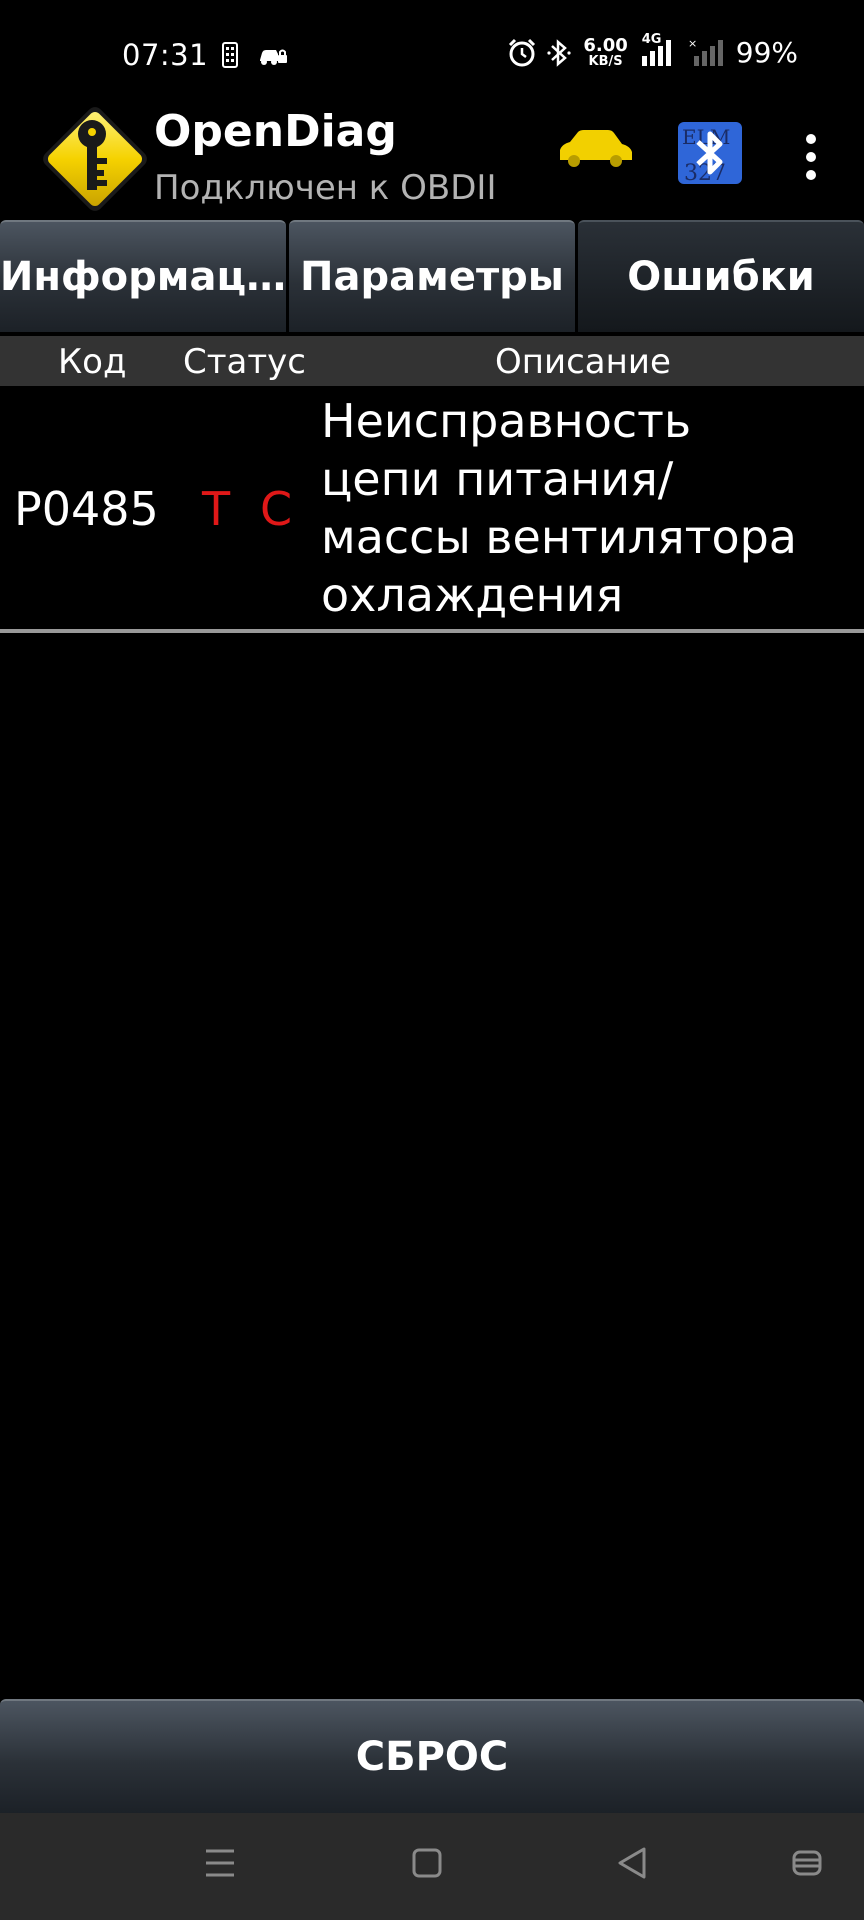 The width and height of the screenshot is (864, 1920). What do you see at coordinates (583, 362) in the screenshot?
I see `column-header-description: Описание` at bounding box center [583, 362].